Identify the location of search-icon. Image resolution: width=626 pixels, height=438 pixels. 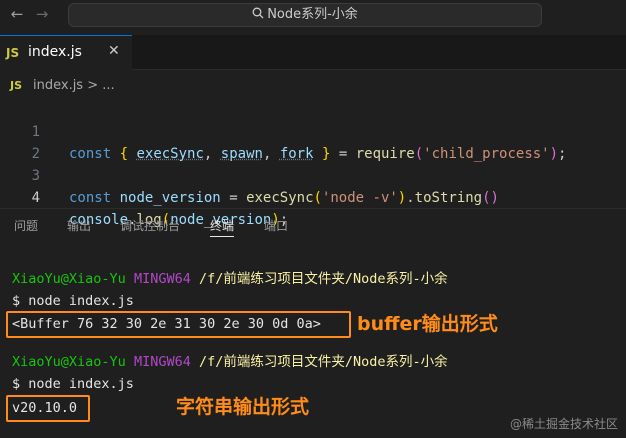
(258, 13).